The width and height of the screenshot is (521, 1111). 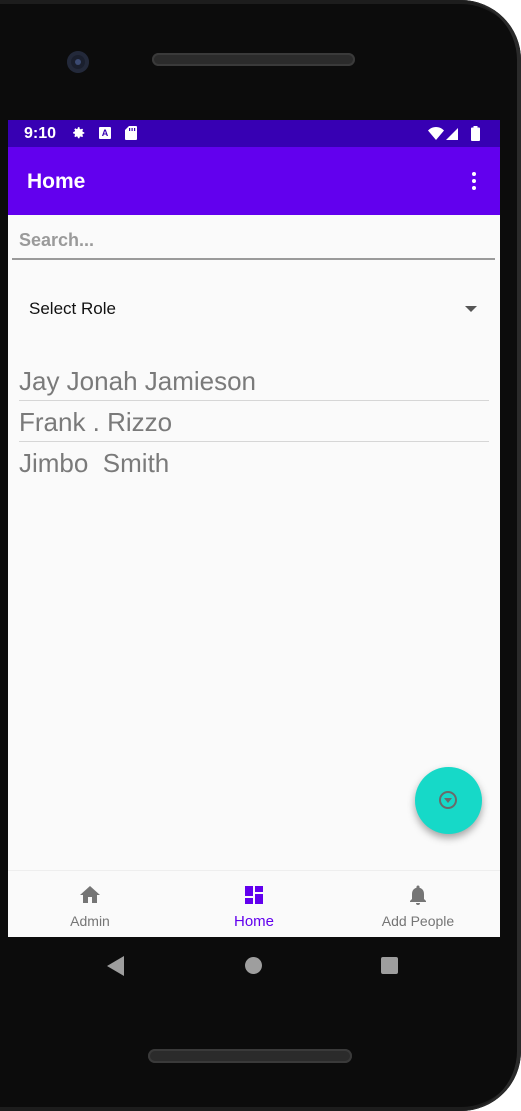 I want to click on list-item: Jimbo Smith, so click(x=254, y=462).